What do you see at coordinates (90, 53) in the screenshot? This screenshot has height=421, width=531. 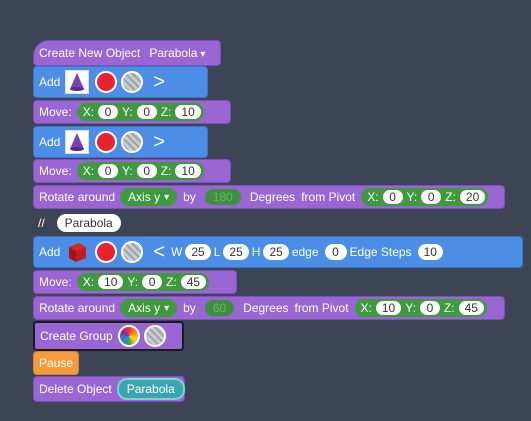 I see `block-label: Create New Object` at bounding box center [90, 53].